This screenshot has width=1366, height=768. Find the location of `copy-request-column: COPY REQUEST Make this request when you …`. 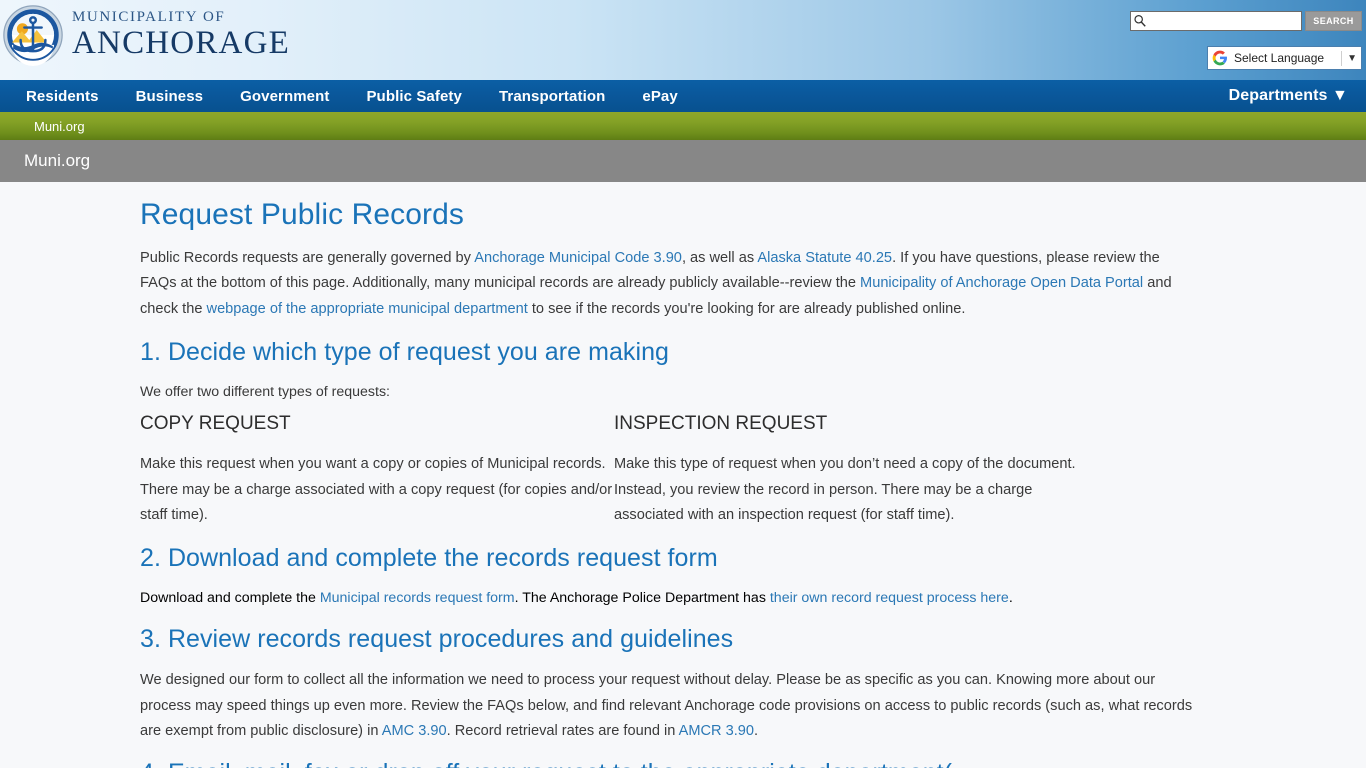

copy-request-column: COPY REQUEST Make this request when you … is located at coordinates (377, 470).